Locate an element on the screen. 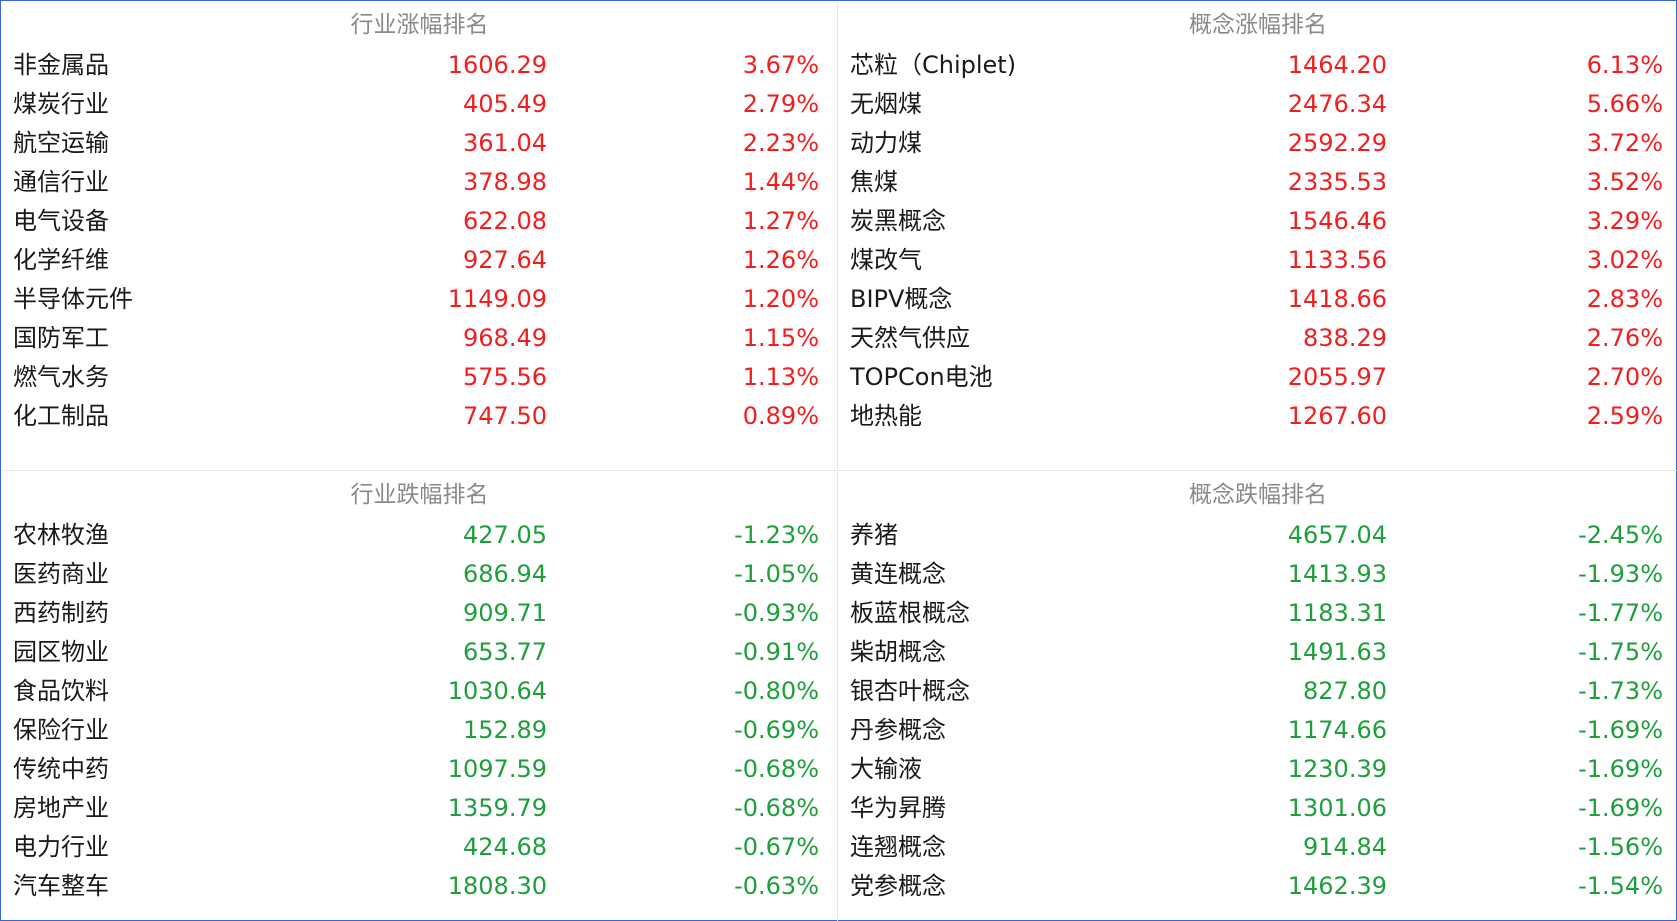 The width and height of the screenshot is (1677, 921). sector-name: 西药制药 is located at coordinates (61, 613).